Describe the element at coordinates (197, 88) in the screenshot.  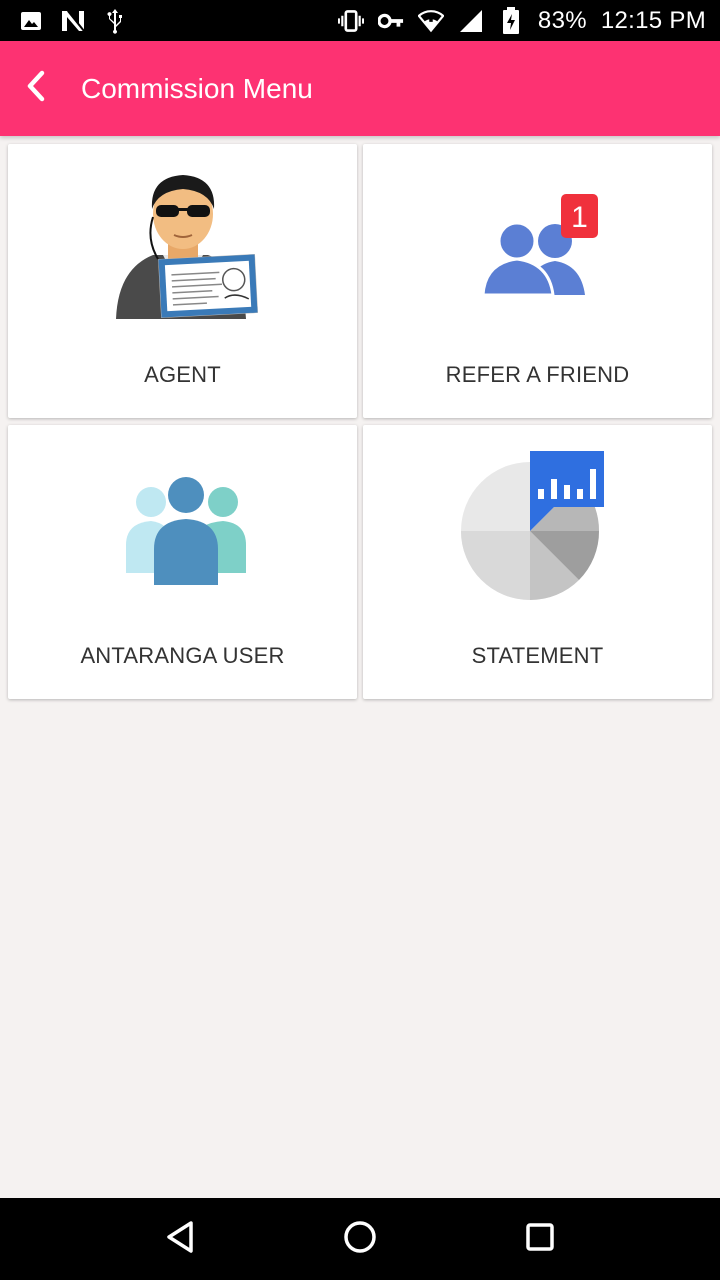
I see `page-title: Commission Menu` at that location.